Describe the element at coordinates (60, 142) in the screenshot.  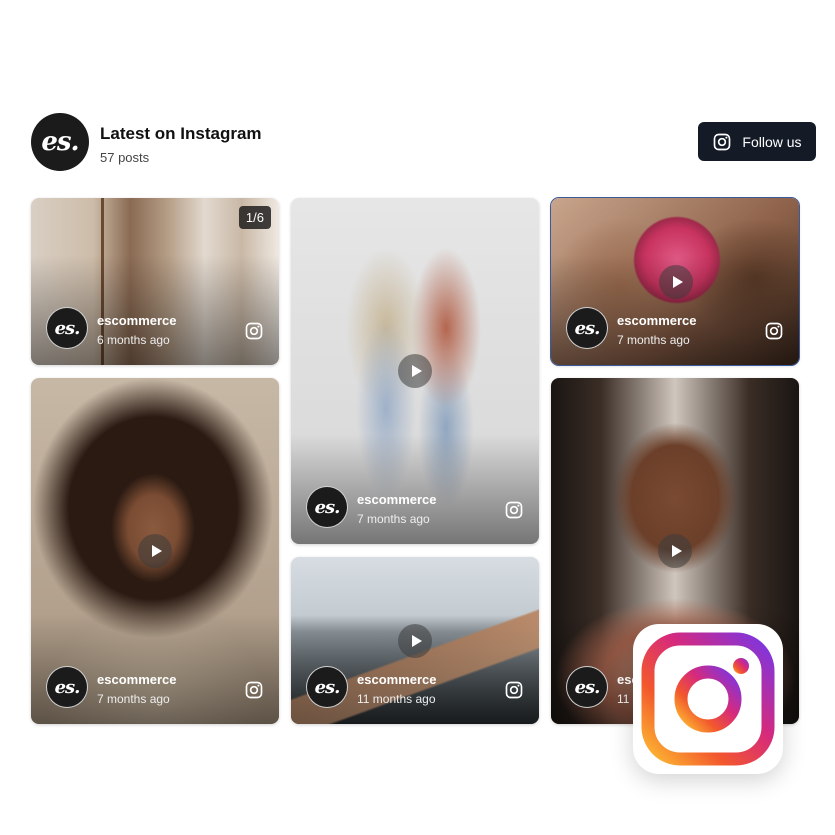
I see `brand-logo: es.` at that location.